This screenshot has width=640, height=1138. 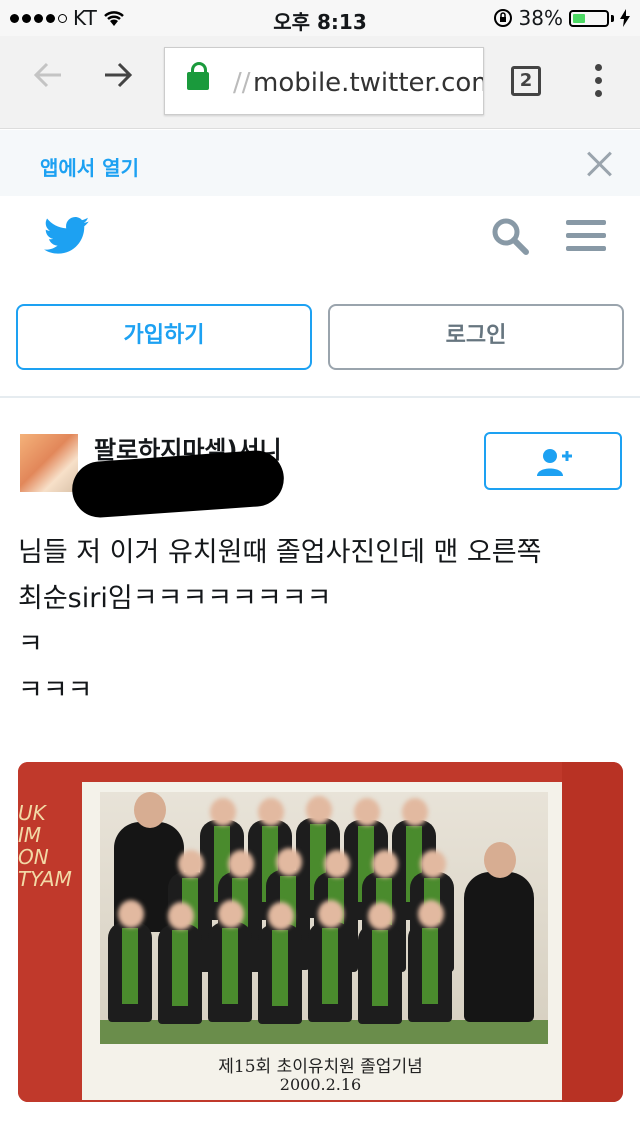 What do you see at coordinates (368, 83) in the screenshot?
I see `url-host: mobile.twitter.com` at bounding box center [368, 83].